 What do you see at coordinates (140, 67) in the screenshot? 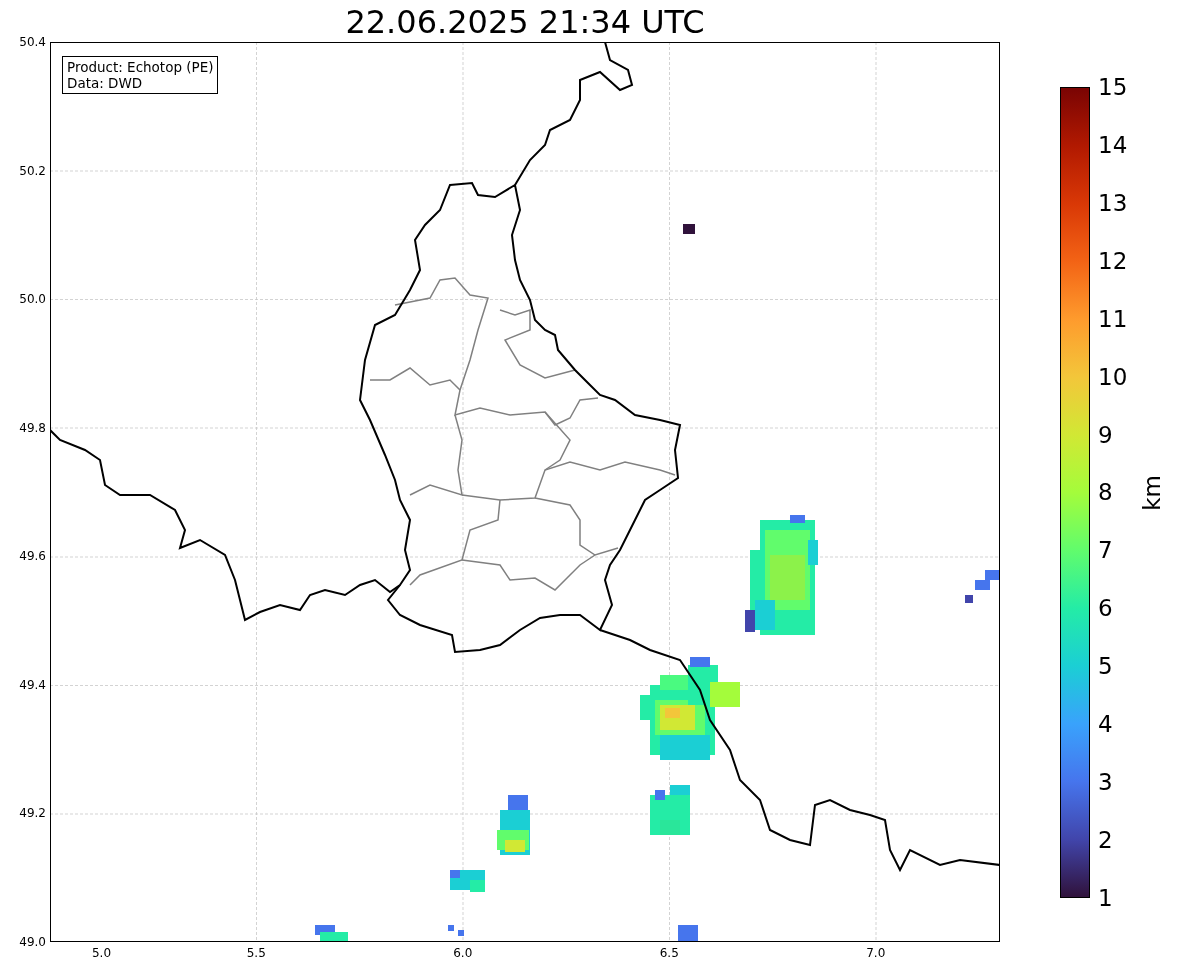
I see `legend-text: Product: Echotop (PE)` at bounding box center [140, 67].